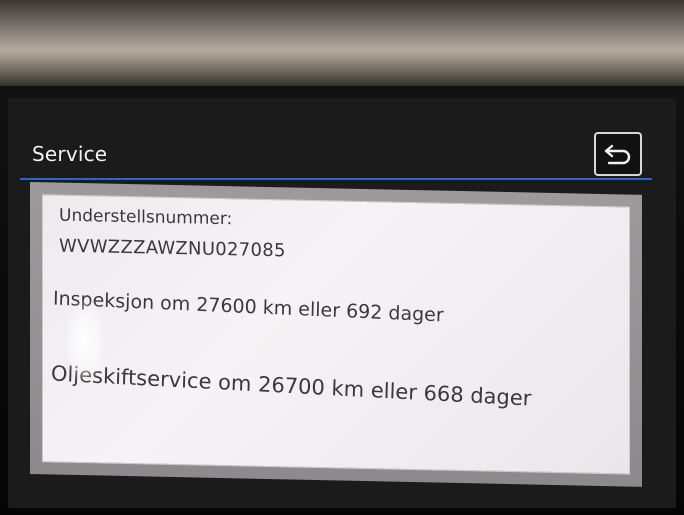 Image resolution: width=684 pixels, height=515 pixels. I want to click on page-title: Service, so click(70, 154).